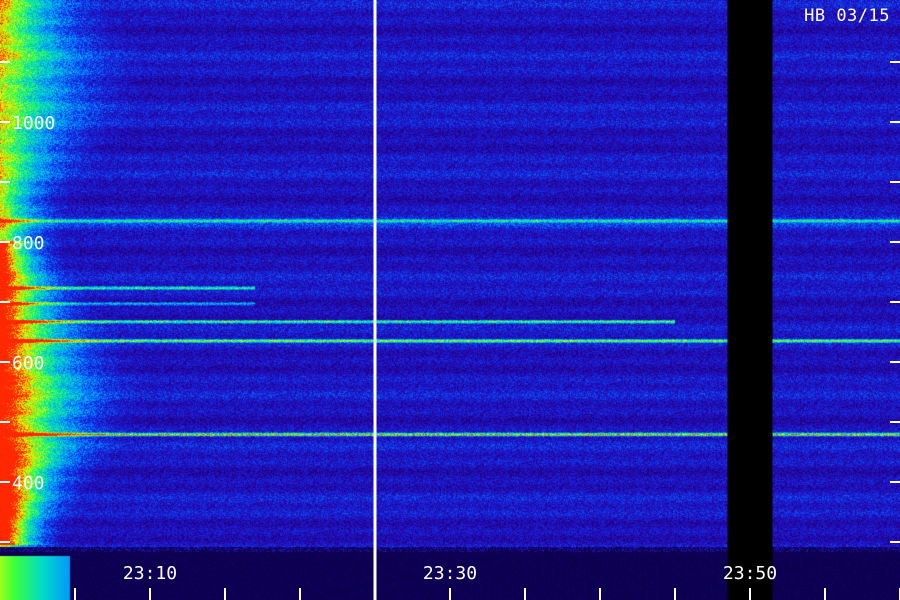 Image resolution: width=900 pixels, height=600 pixels. Describe the element at coordinates (150, 573) in the screenshot. I see `x-tick-label: 23:10` at that location.